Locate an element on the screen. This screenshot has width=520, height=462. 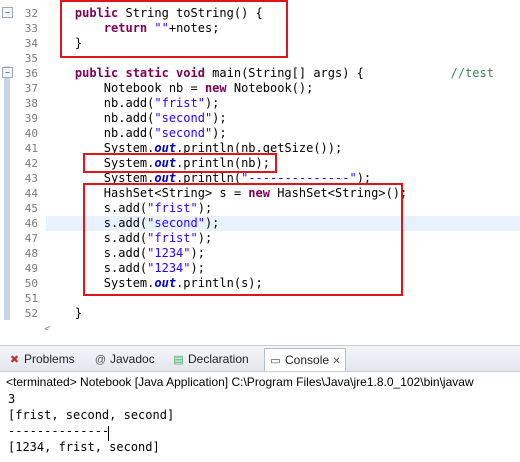
line-number: 43 is located at coordinates (31, 178).